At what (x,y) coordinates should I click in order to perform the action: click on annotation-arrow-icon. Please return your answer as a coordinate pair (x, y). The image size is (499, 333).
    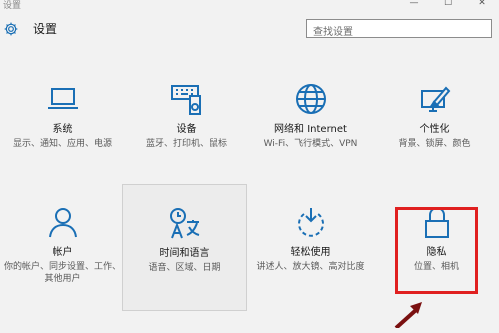
    Looking at the image, I should click on (408, 315).